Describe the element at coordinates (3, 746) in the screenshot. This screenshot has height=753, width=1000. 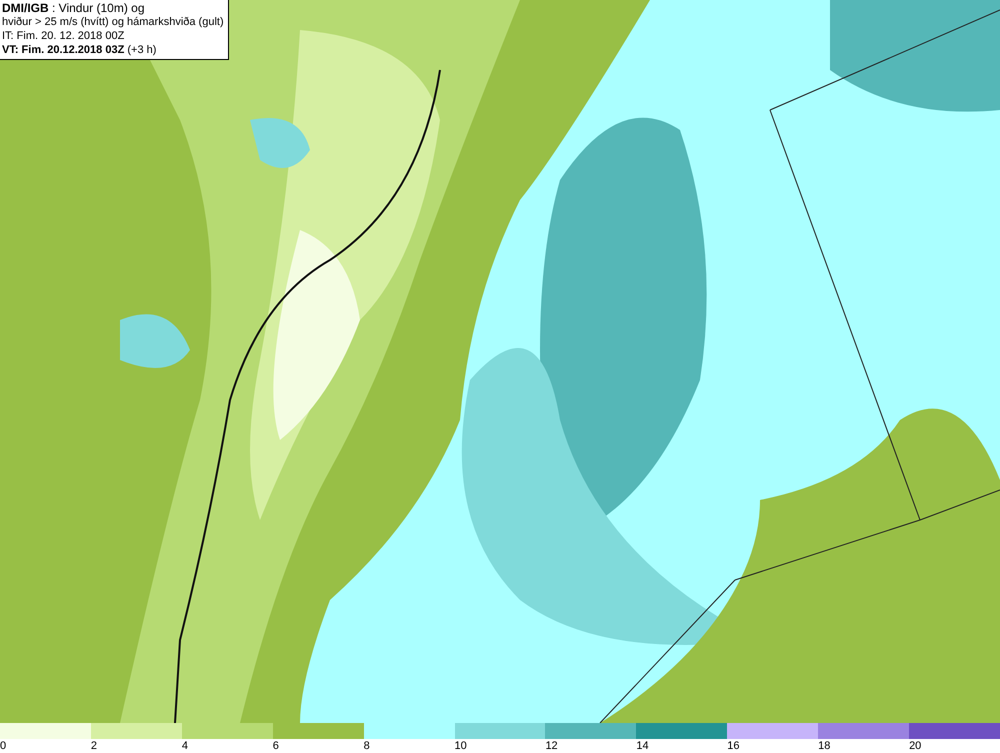
I see `legend-label: 0` at that location.